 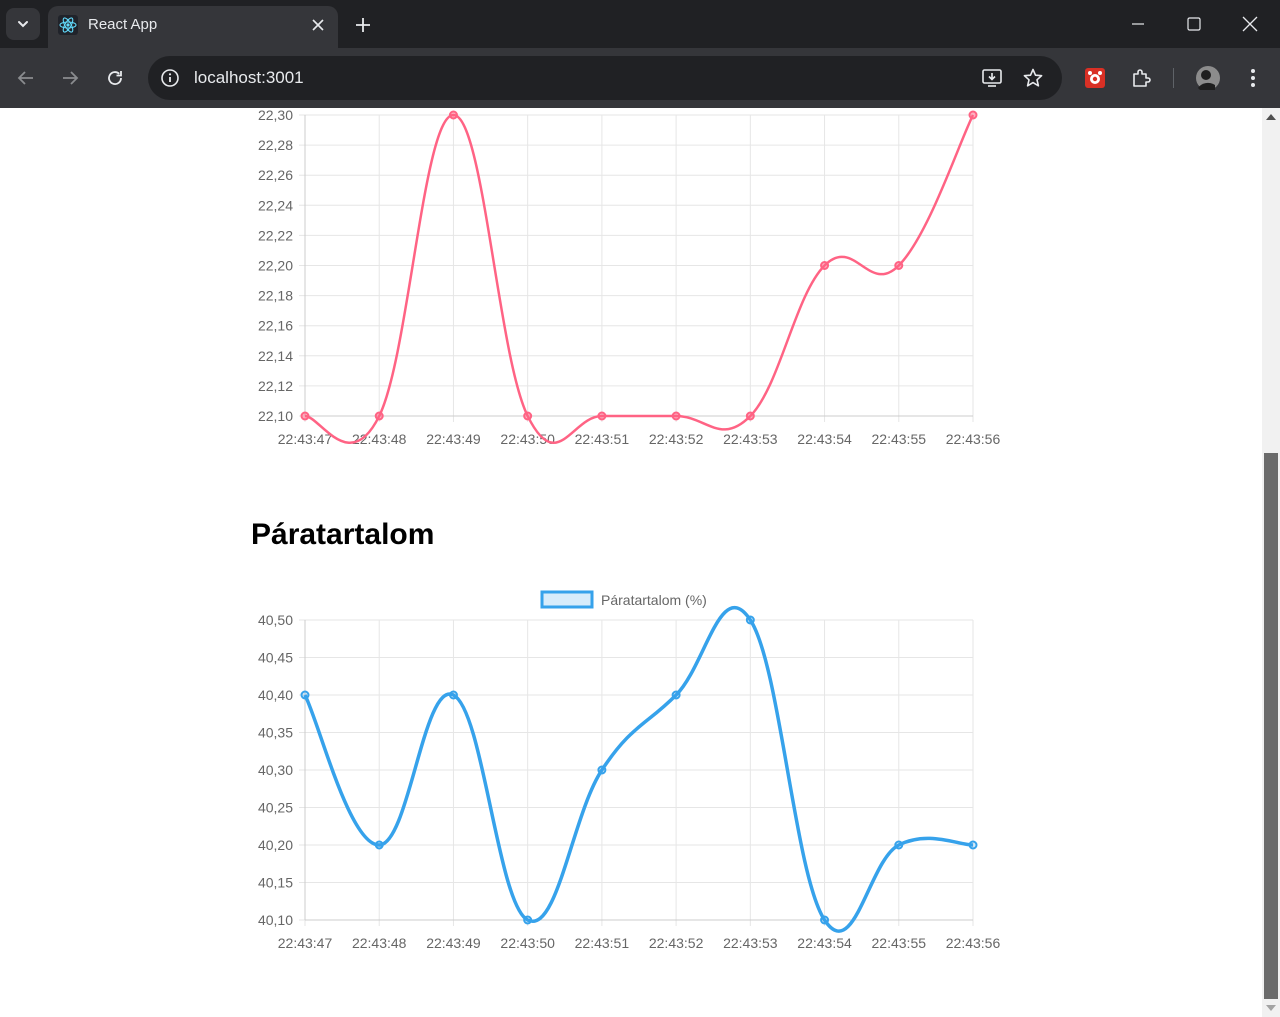 What do you see at coordinates (275, 695) in the screenshot?
I see `y-tick-label: 40,40` at bounding box center [275, 695].